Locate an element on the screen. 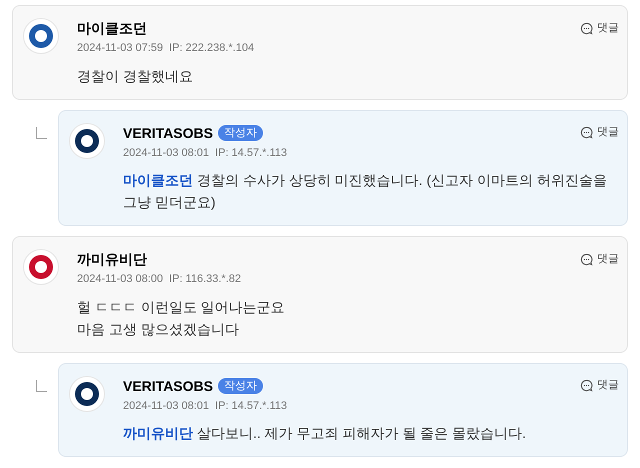 The width and height of the screenshot is (640, 468). ip-address: IP: 222.238.*.104 is located at coordinates (211, 48).